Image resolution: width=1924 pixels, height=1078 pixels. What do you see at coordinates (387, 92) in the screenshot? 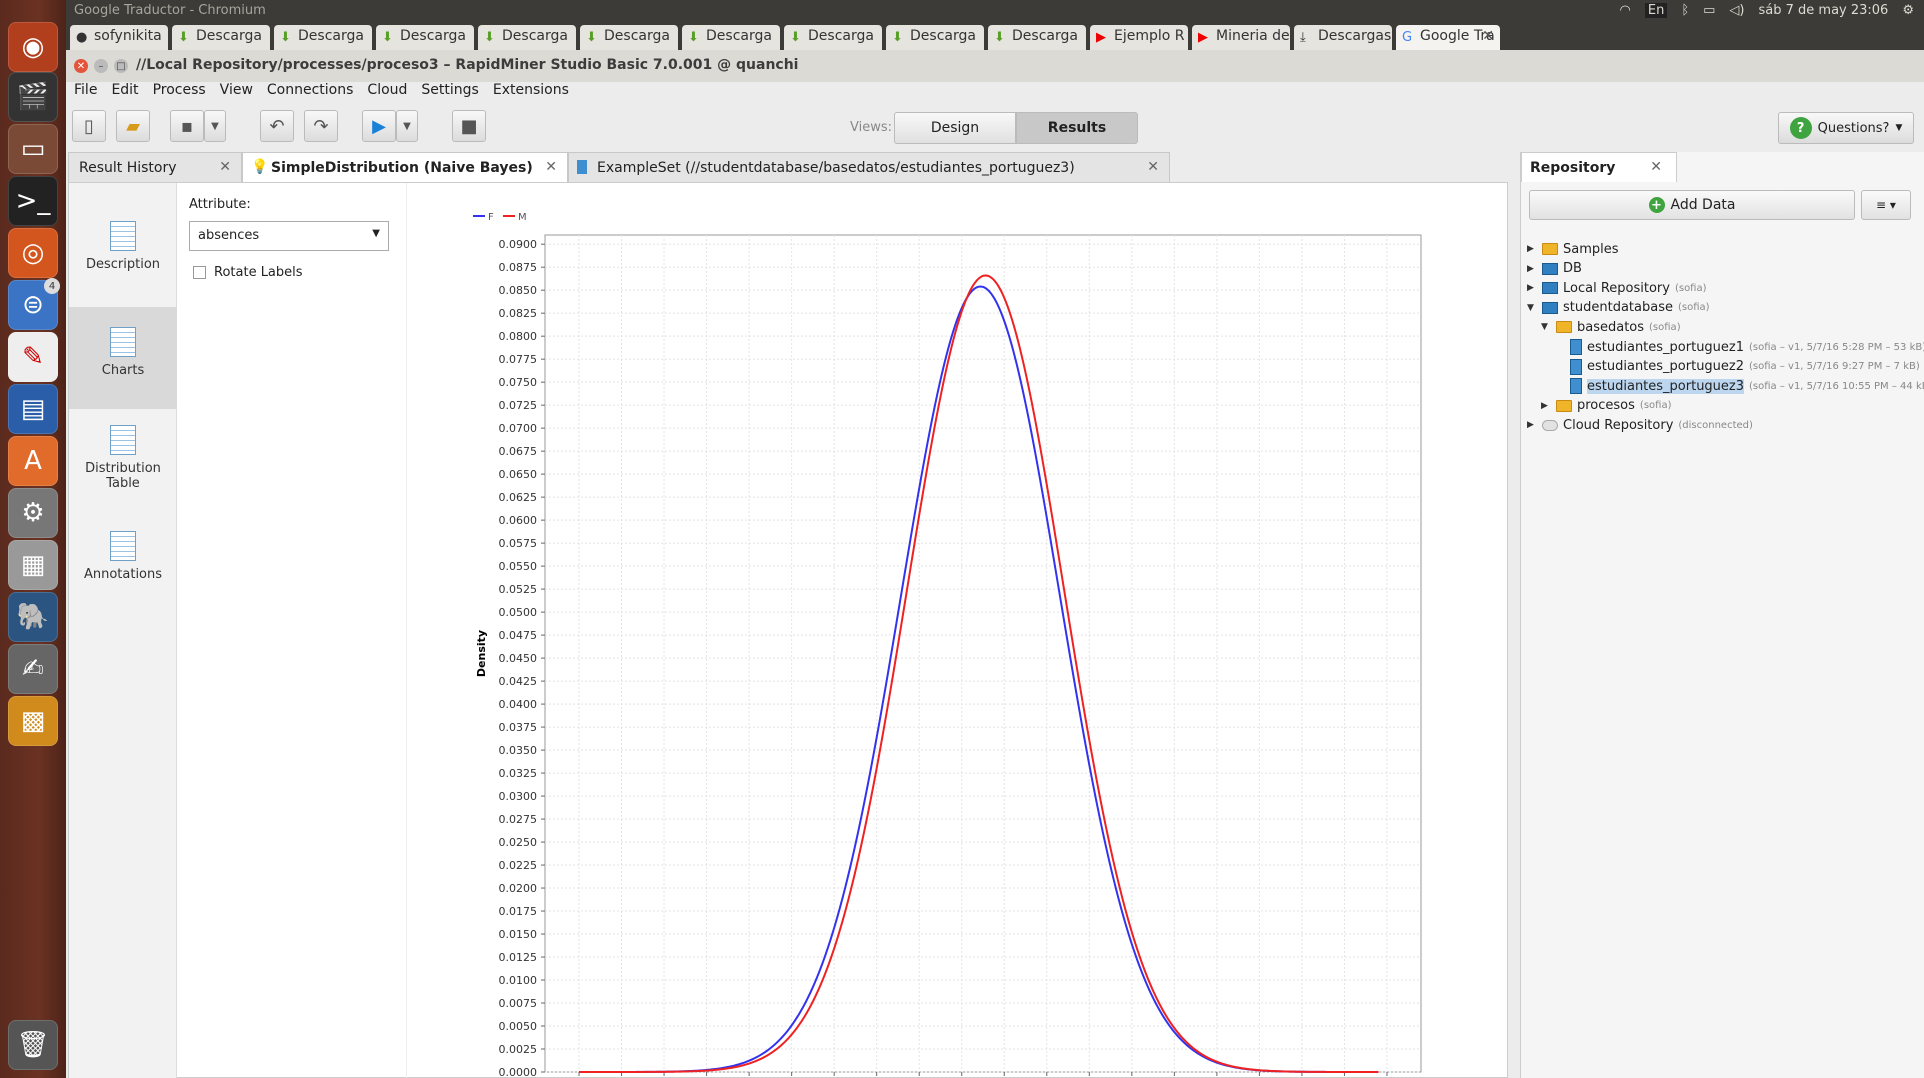
I see `menu-cloud: Cloud` at bounding box center [387, 92].